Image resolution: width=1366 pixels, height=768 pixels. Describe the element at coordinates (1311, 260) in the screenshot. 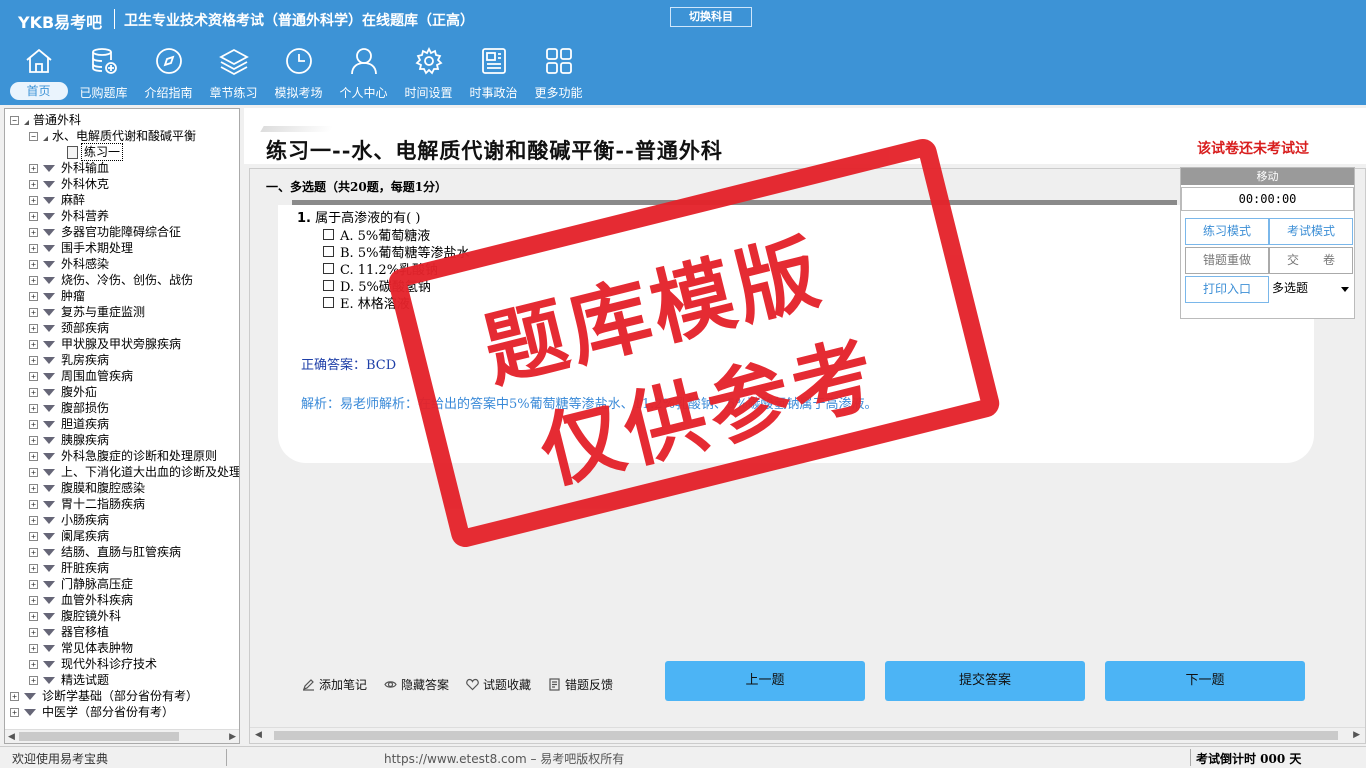

I see `hand-in-button: 交 卷` at that location.